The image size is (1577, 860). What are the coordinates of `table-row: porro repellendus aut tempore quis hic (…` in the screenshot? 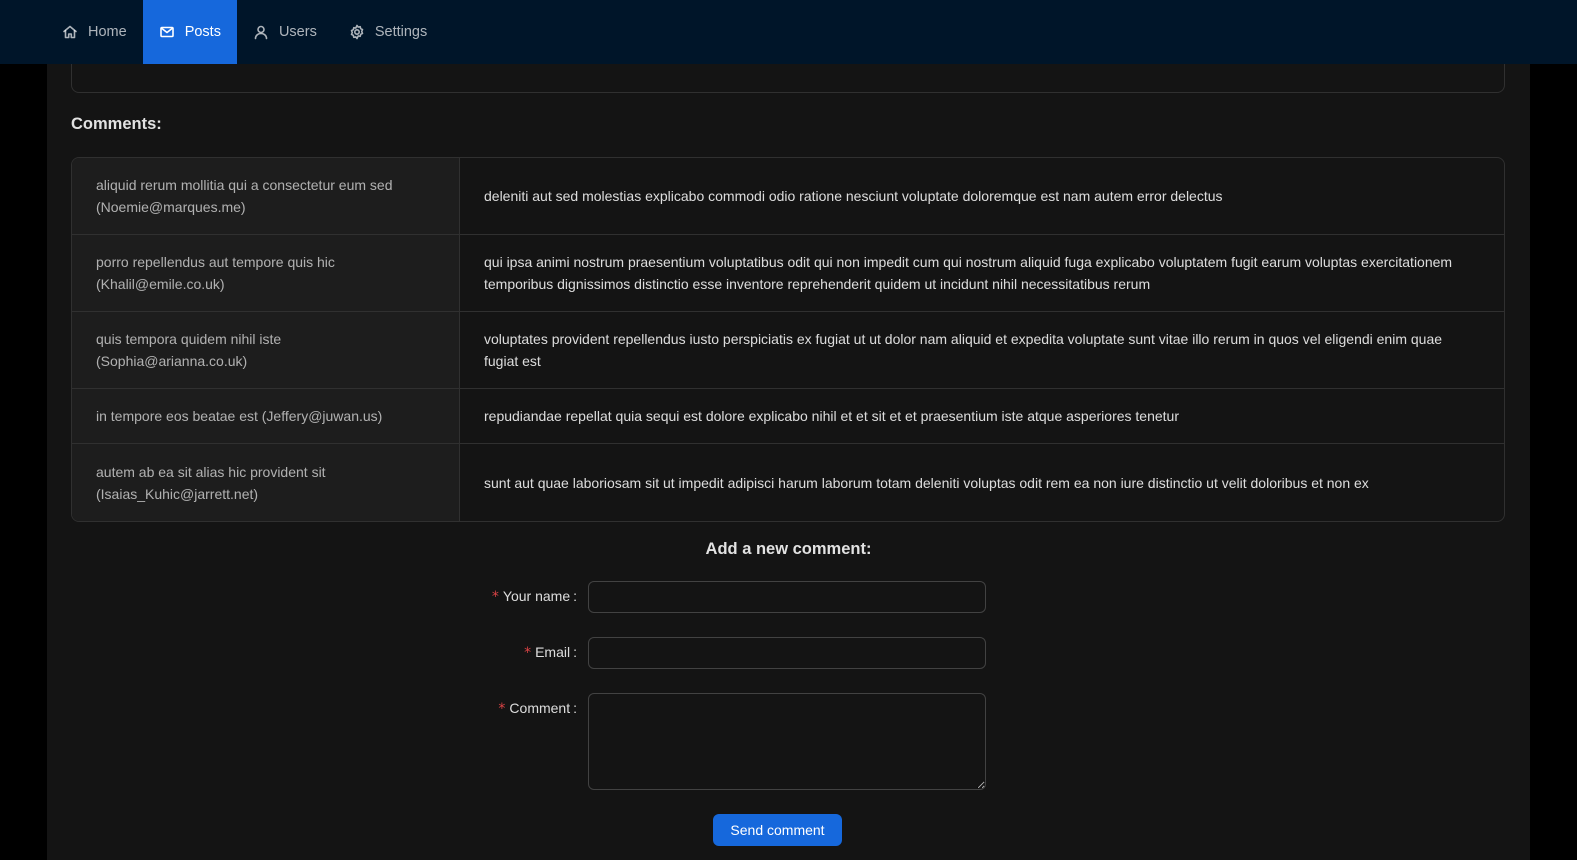 It's located at (788, 273).